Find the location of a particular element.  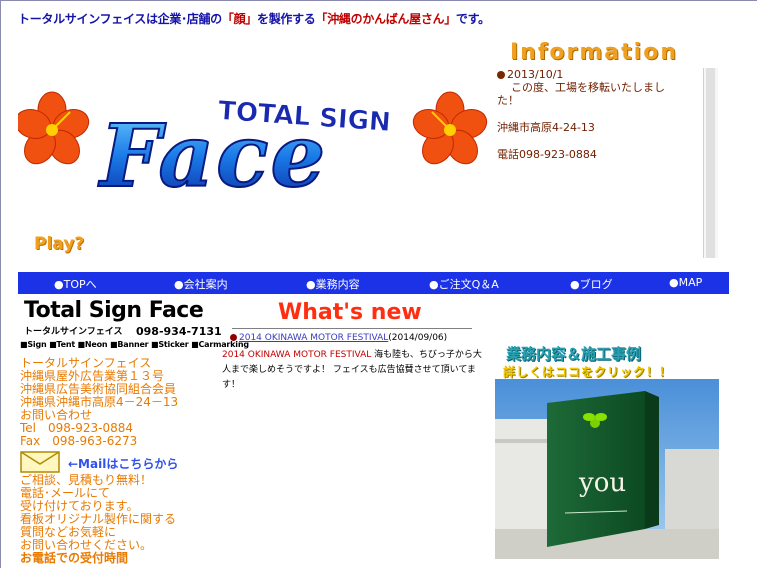

tagline-post: です。 is located at coordinates (472, 19).